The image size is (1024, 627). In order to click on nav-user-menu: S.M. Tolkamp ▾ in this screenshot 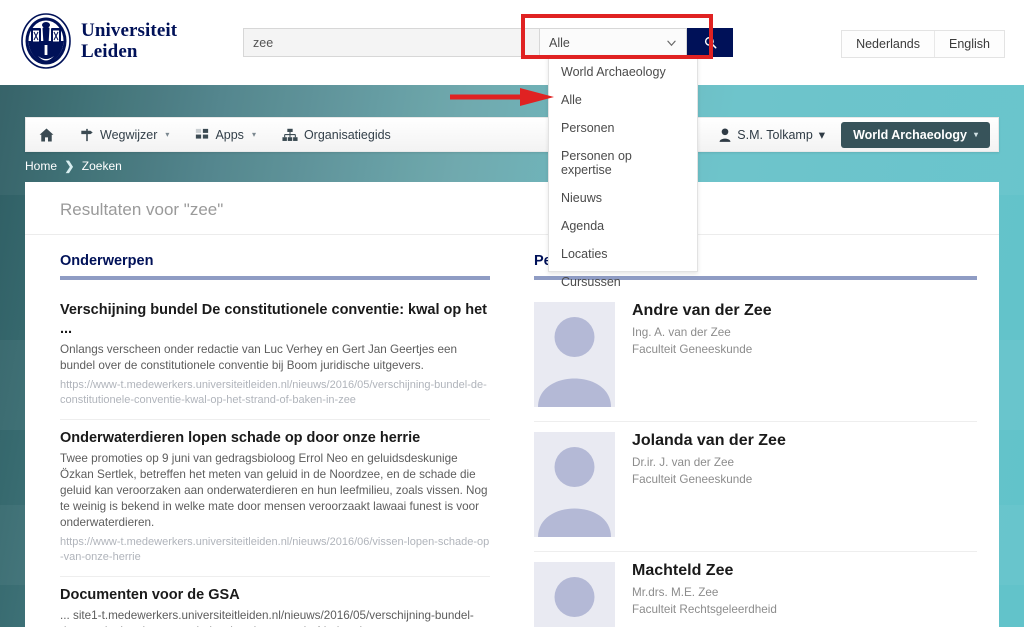, I will do `click(772, 134)`.